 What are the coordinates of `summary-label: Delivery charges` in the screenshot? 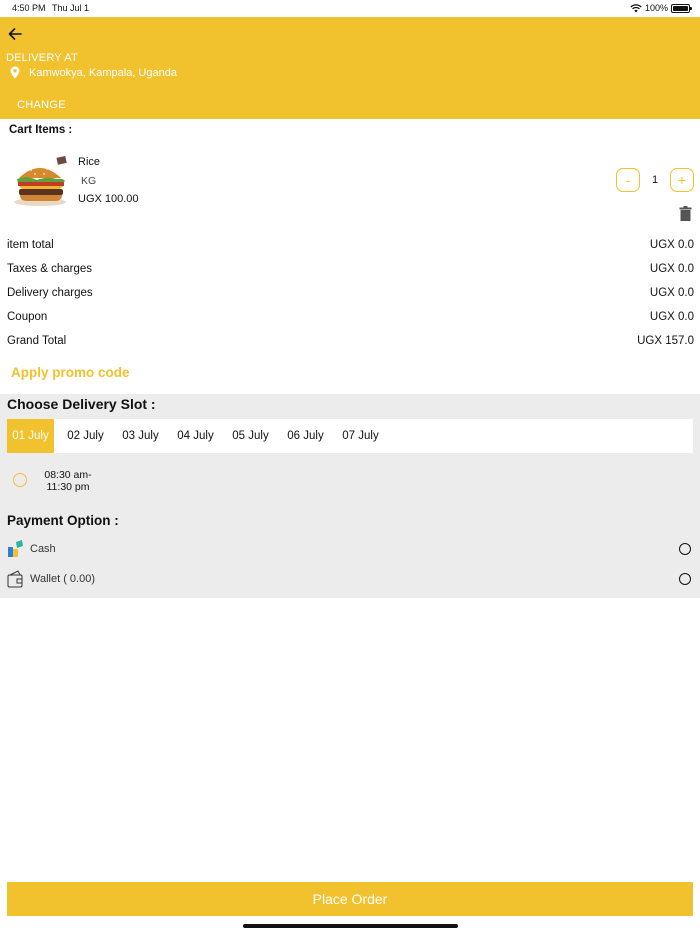 It's located at (50, 293).